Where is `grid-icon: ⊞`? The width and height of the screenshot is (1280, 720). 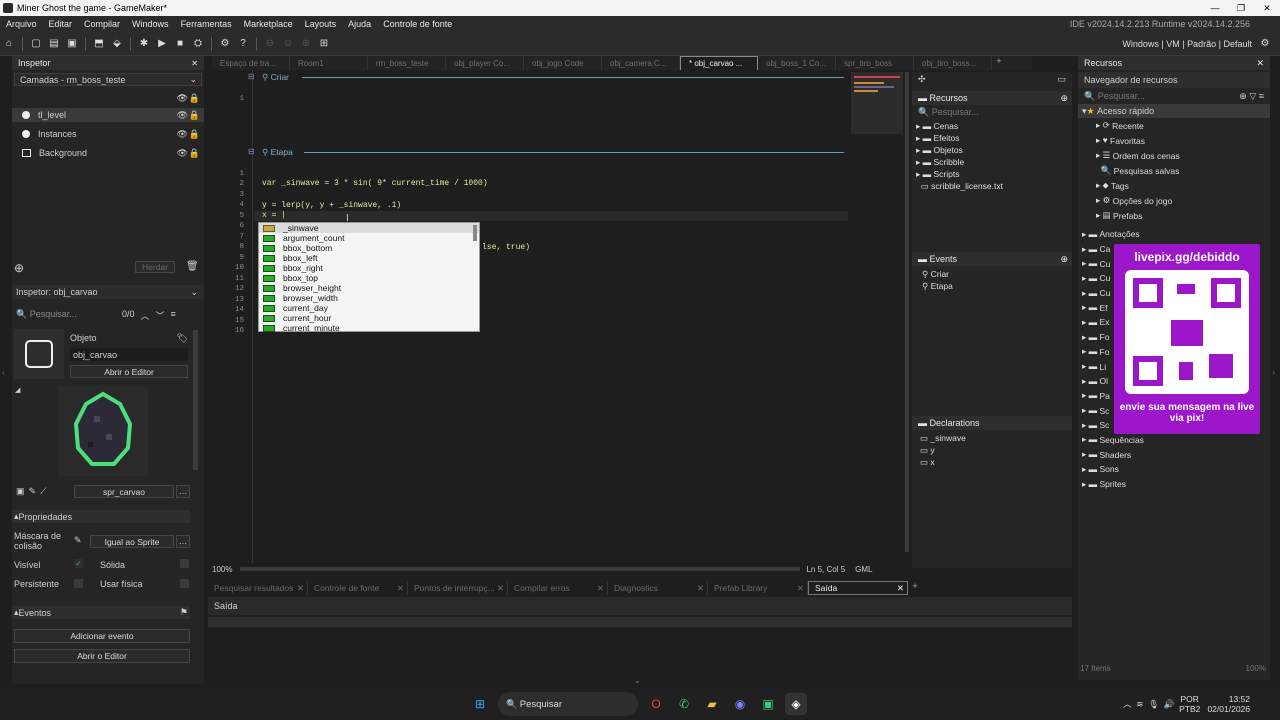
grid-icon: ⊞ is located at coordinates (324, 44).